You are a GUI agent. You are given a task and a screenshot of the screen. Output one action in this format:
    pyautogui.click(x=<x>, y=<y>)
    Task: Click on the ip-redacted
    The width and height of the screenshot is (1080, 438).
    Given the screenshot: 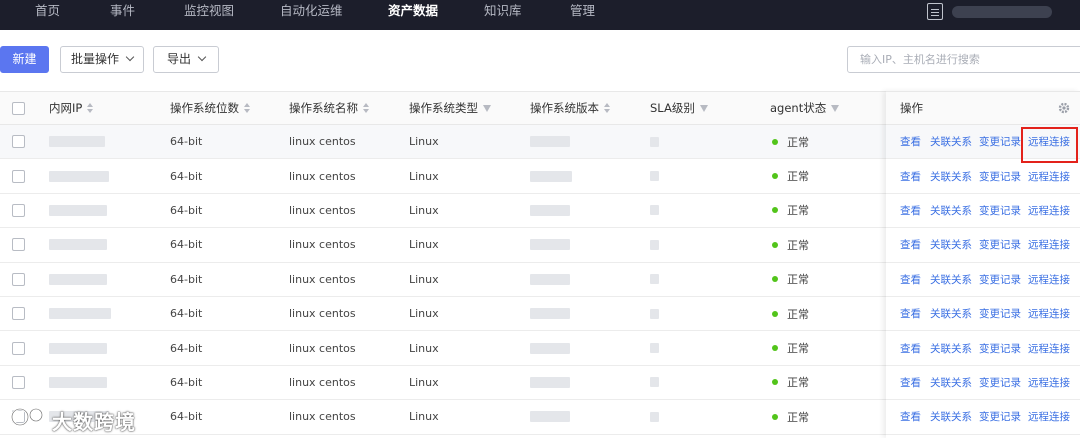 What is the action you would take?
    pyautogui.click(x=80, y=314)
    